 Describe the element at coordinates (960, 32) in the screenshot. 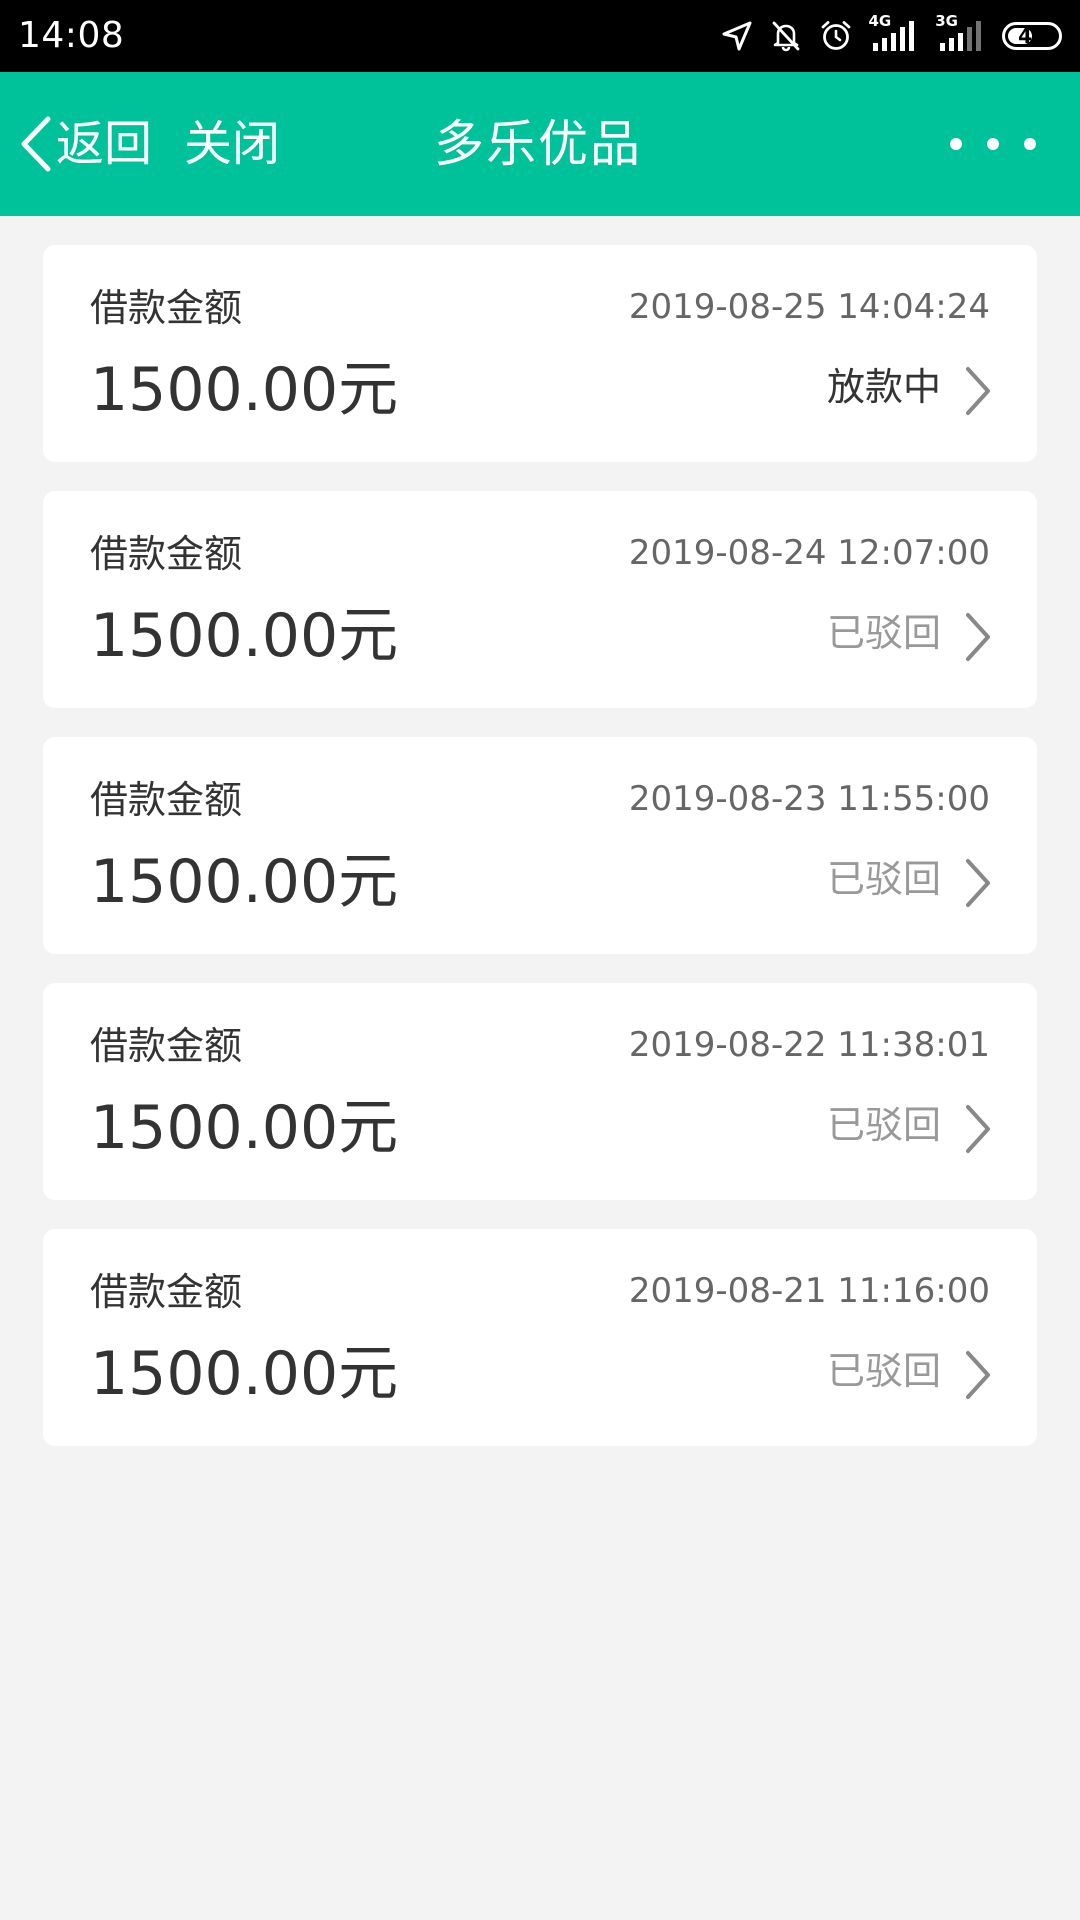

I see `signal-3g: 3G` at that location.